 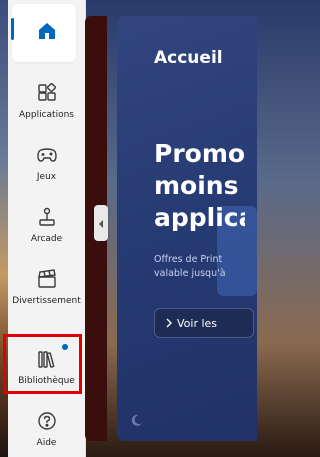 I want to click on promo-title-line: Promot, so click(x=199, y=153).